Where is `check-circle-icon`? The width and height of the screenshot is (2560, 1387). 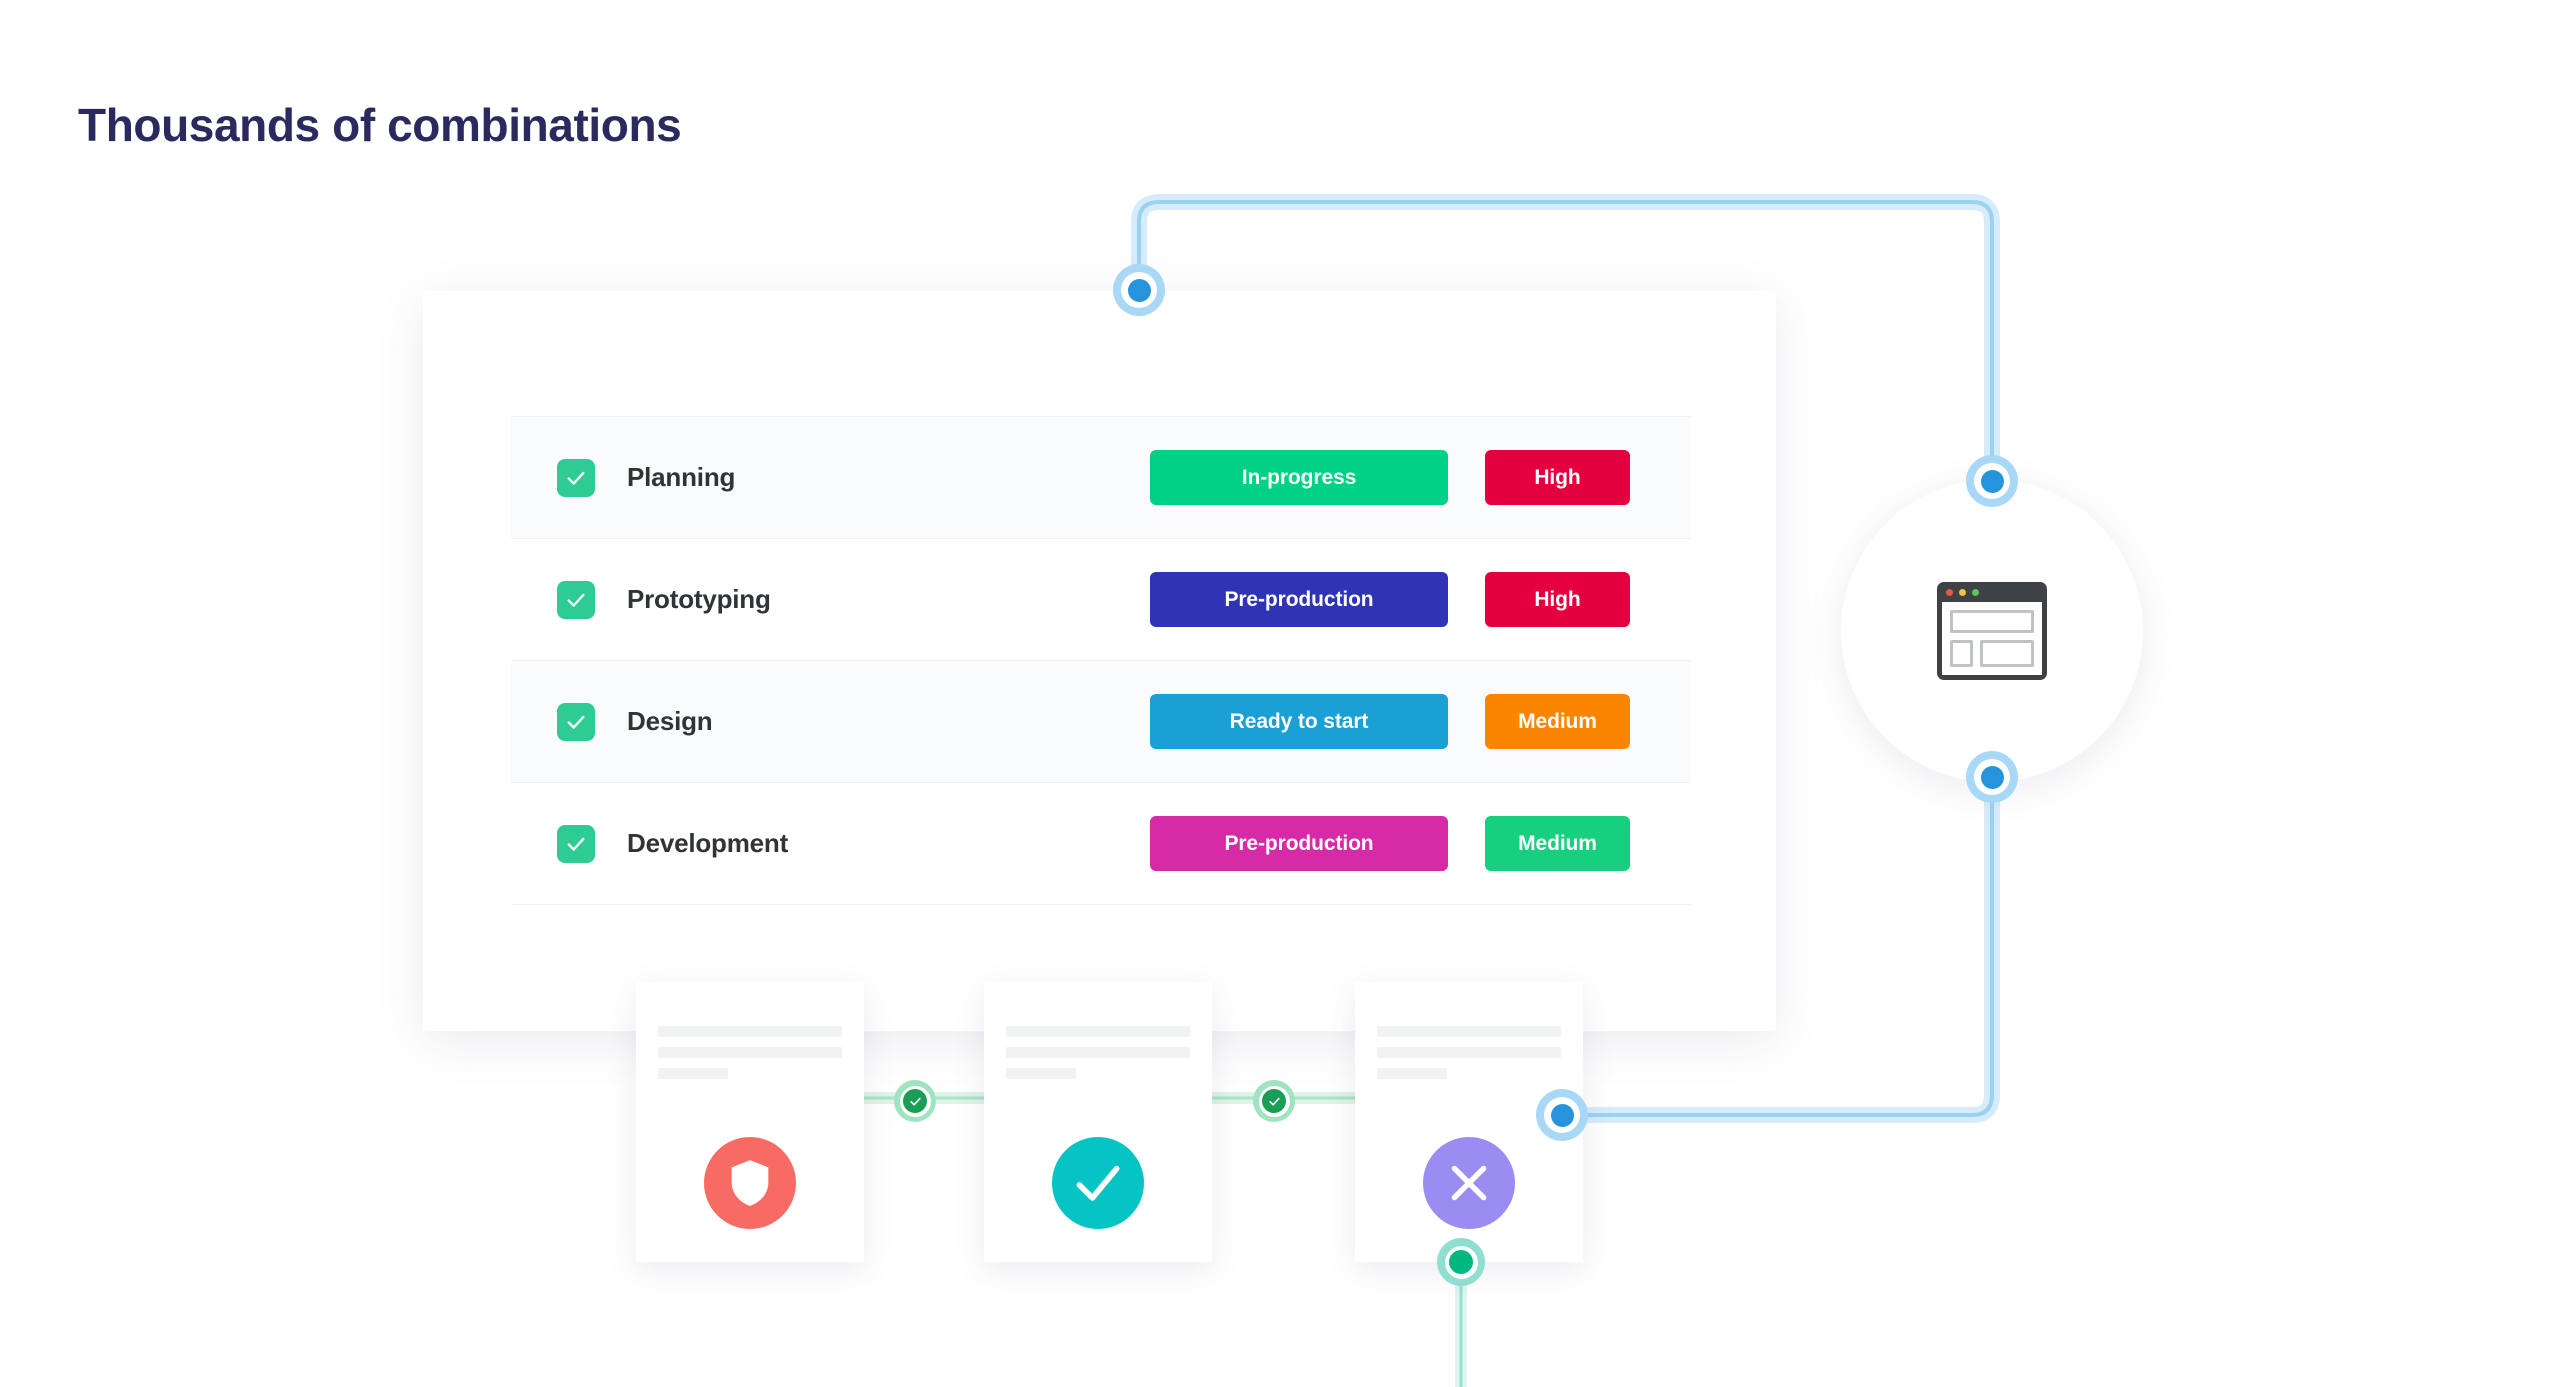 check-circle-icon is located at coordinates (1098, 1183).